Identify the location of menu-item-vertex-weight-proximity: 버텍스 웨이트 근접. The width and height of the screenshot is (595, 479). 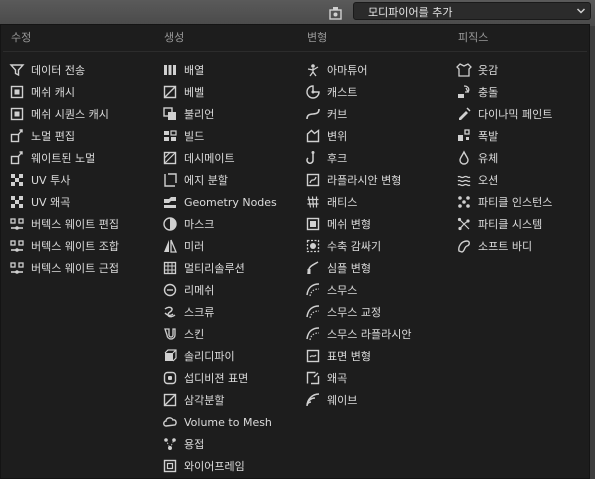
(64, 268).